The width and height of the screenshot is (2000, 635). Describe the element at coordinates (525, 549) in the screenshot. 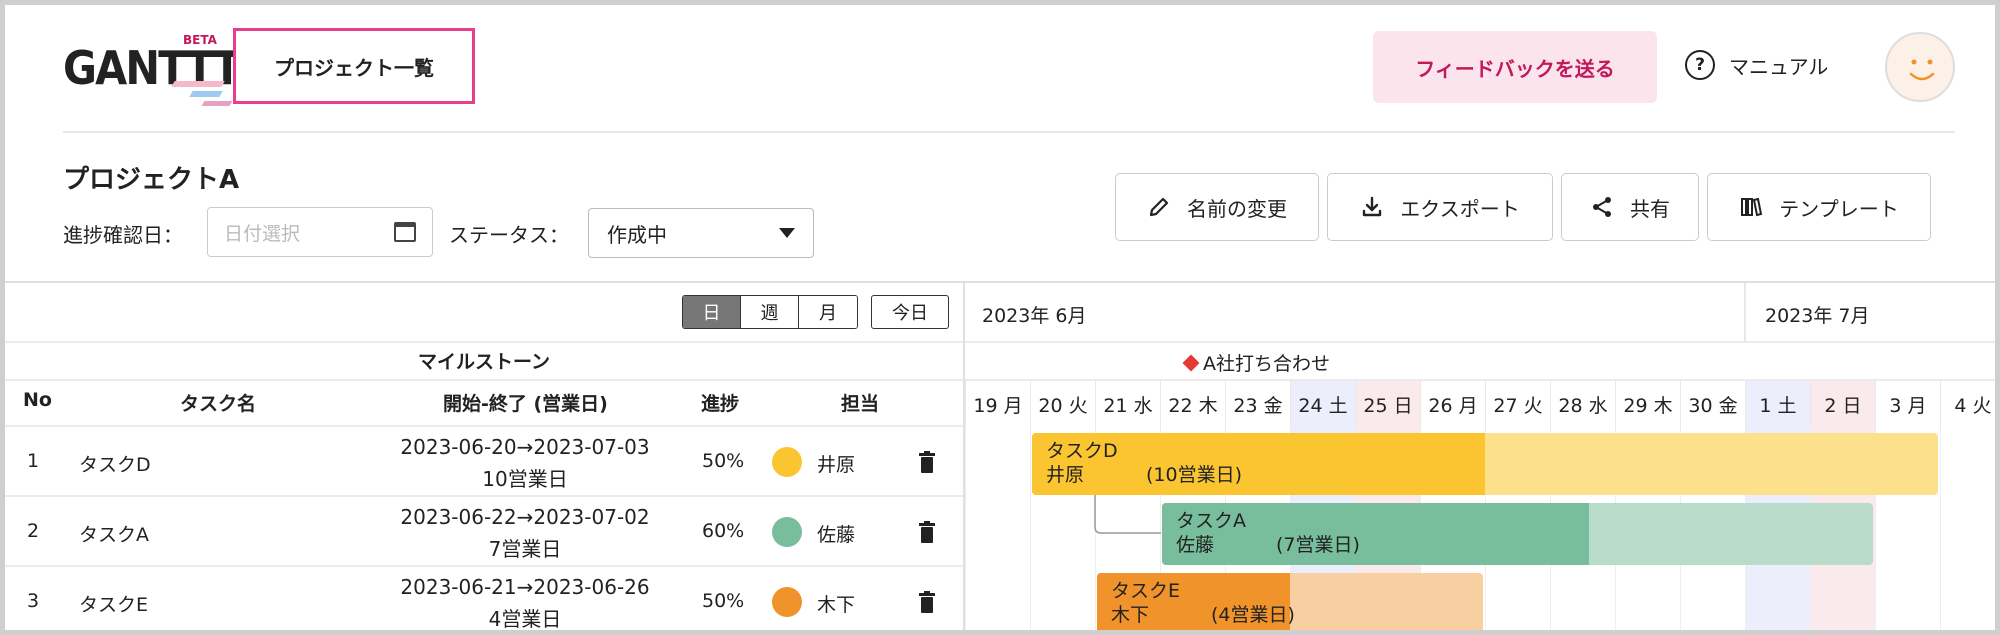

I see `task-days: 7営業日` at that location.